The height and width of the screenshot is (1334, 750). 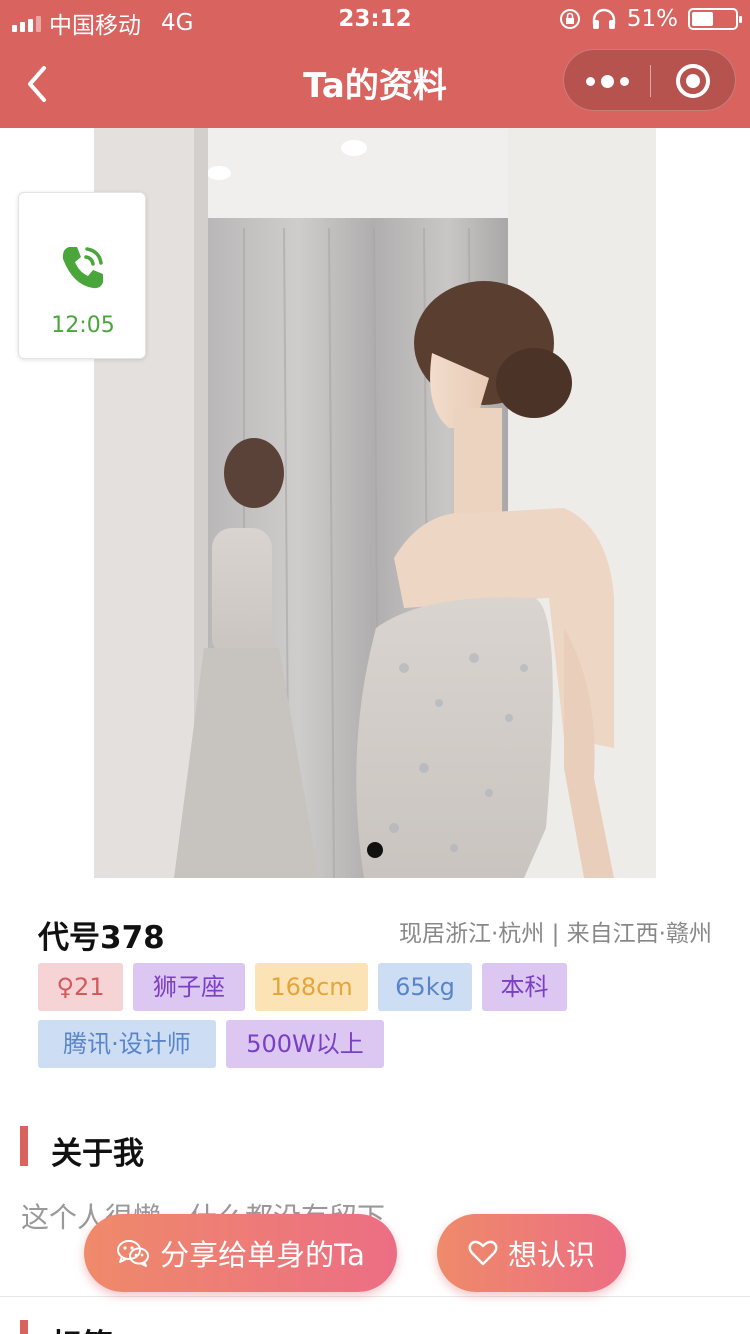 I want to click on phone-ringing-icon, so click(x=82, y=268).